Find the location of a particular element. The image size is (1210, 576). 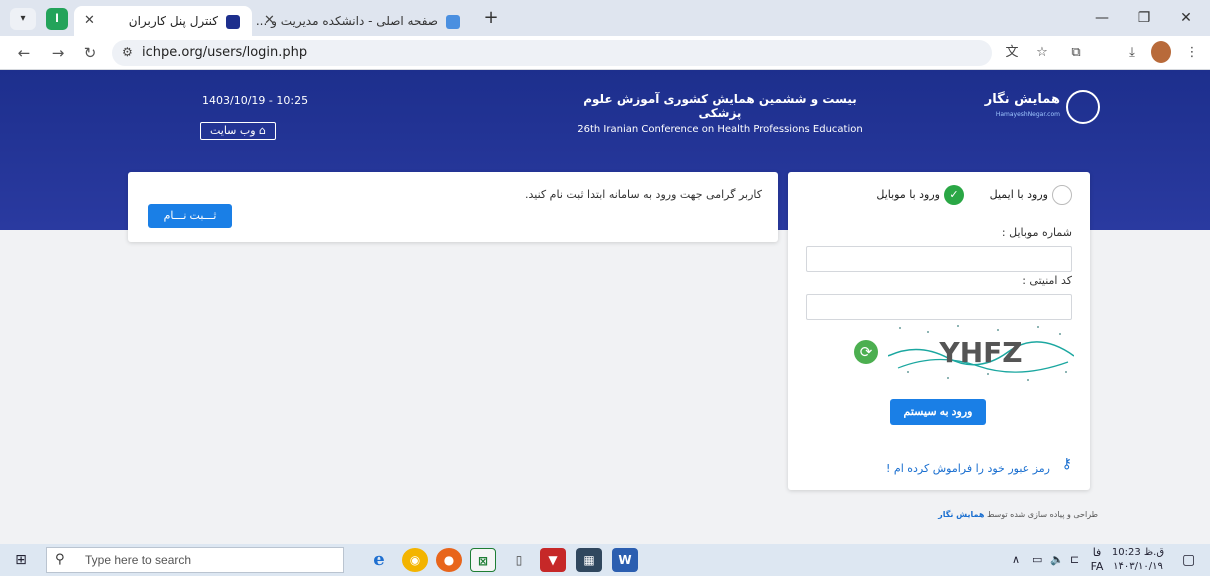

firefox-icon: ● is located at coordinates (449, 560).